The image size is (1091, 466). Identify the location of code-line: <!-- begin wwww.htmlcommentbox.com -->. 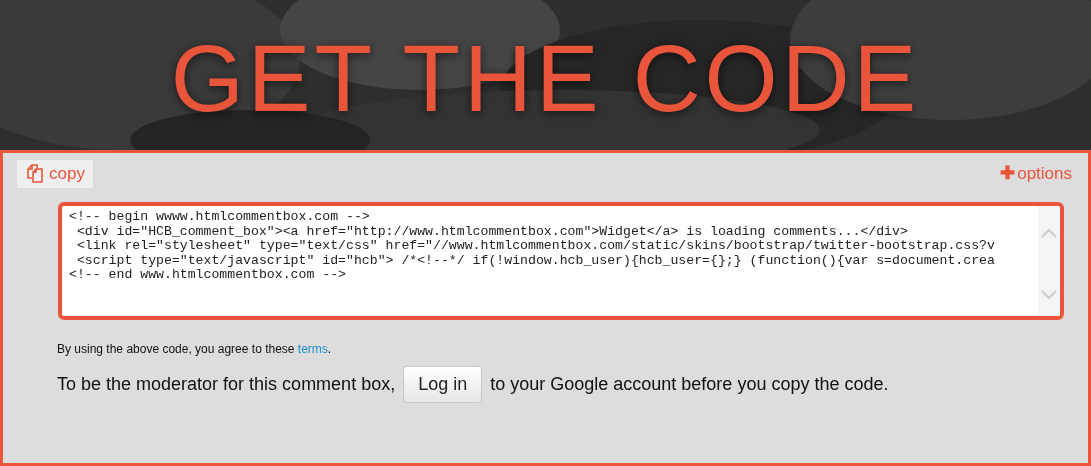
(220, 217).